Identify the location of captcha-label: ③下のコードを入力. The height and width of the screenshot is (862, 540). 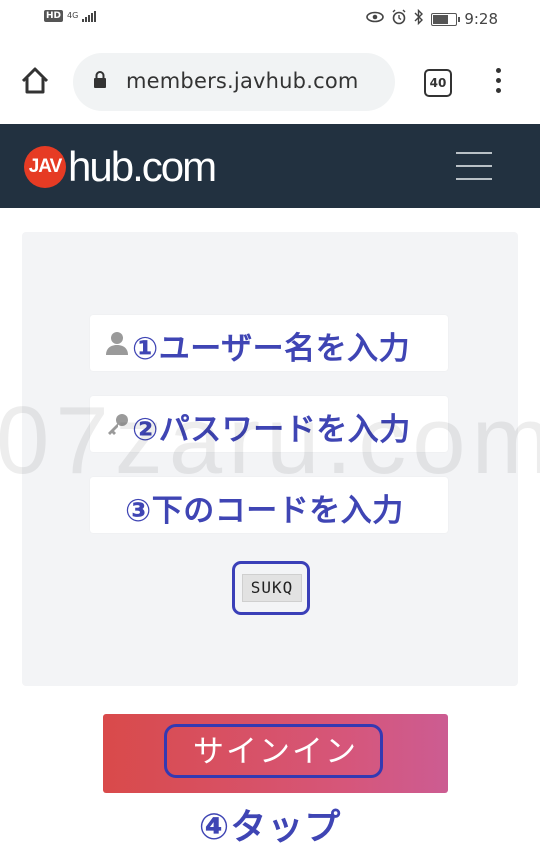
(264, 511).